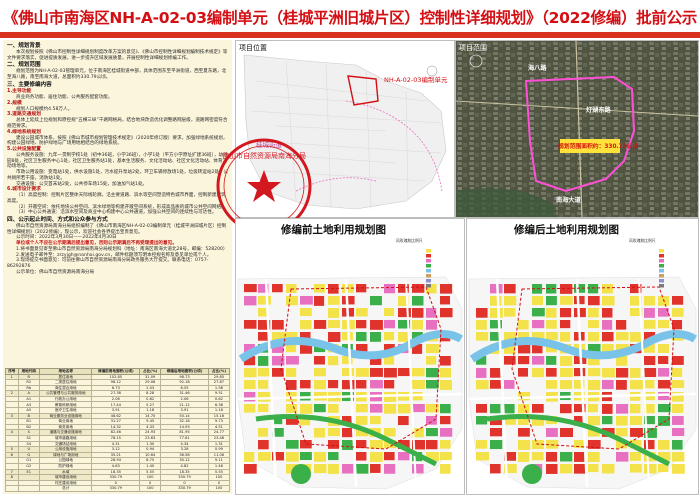  Describe the element at coordinates (116, 371) in the screenshot. I see `table-header-cell: 修编前用地面积(公顷)` at that location.